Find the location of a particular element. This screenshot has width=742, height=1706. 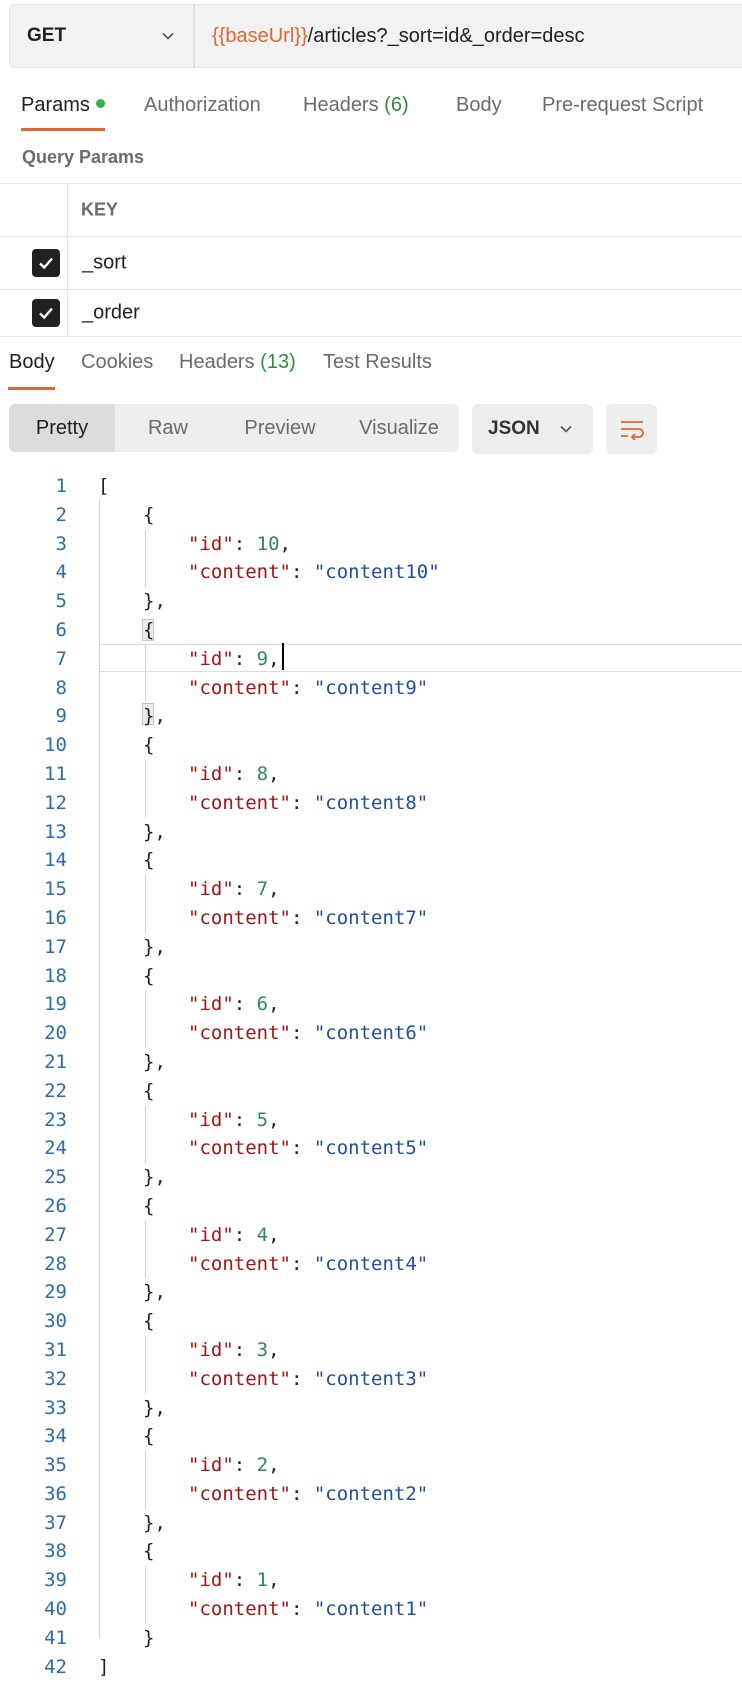

tab-authorization: Authorization is located at coordinates (202, 105).